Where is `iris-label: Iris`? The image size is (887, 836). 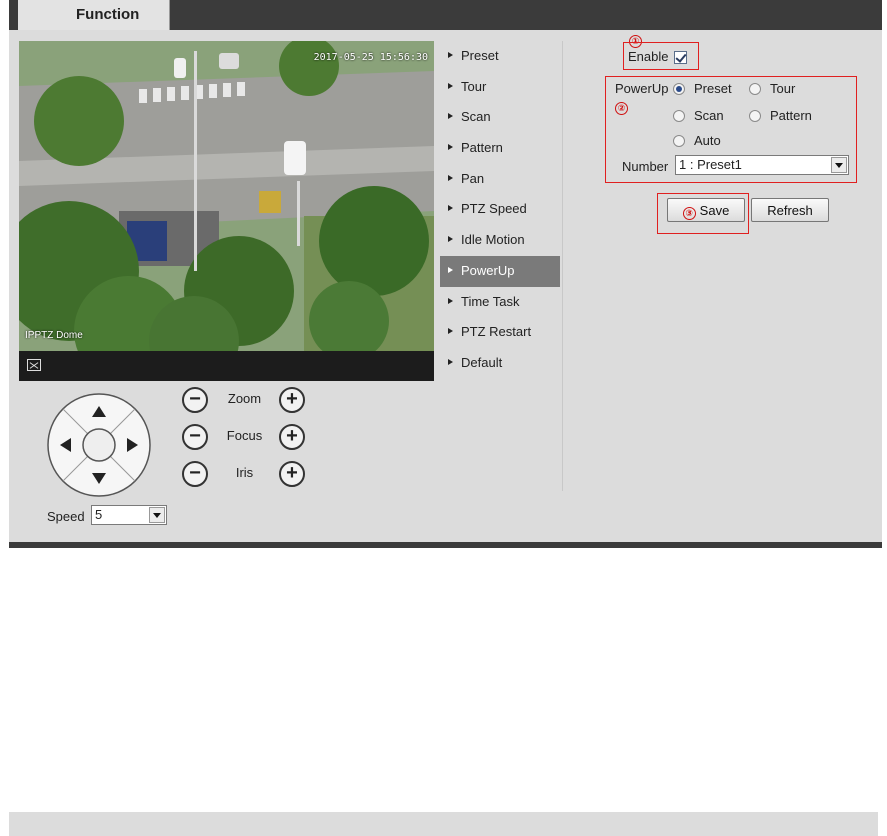 iris-label: Iris is located at coordinates (244, 472).